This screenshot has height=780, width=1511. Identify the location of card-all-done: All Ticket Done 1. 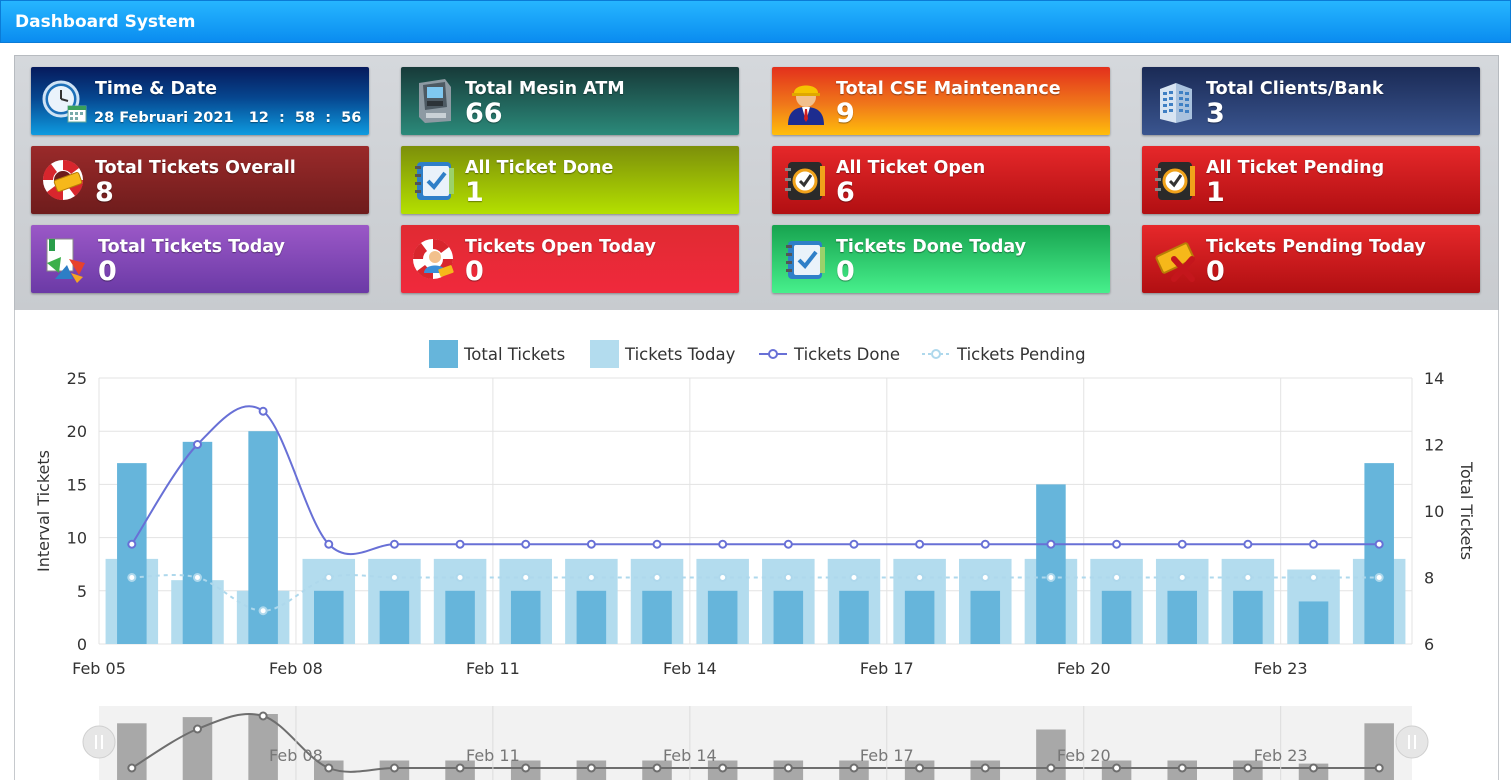
(570, 180).